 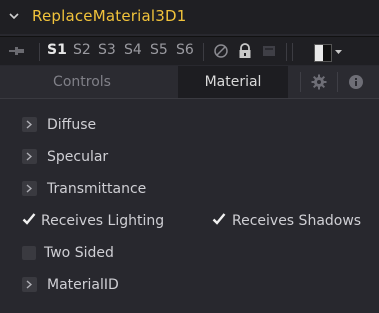 I want to click on section-materialid: MaterialID, so click(x=189, y=286).